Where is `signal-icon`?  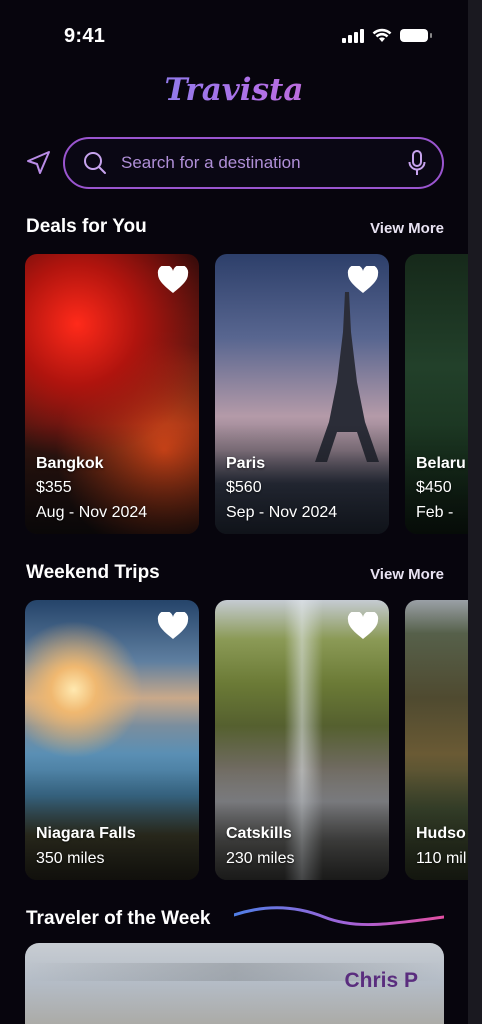
signal-icon is located at coordinates (353, 35).